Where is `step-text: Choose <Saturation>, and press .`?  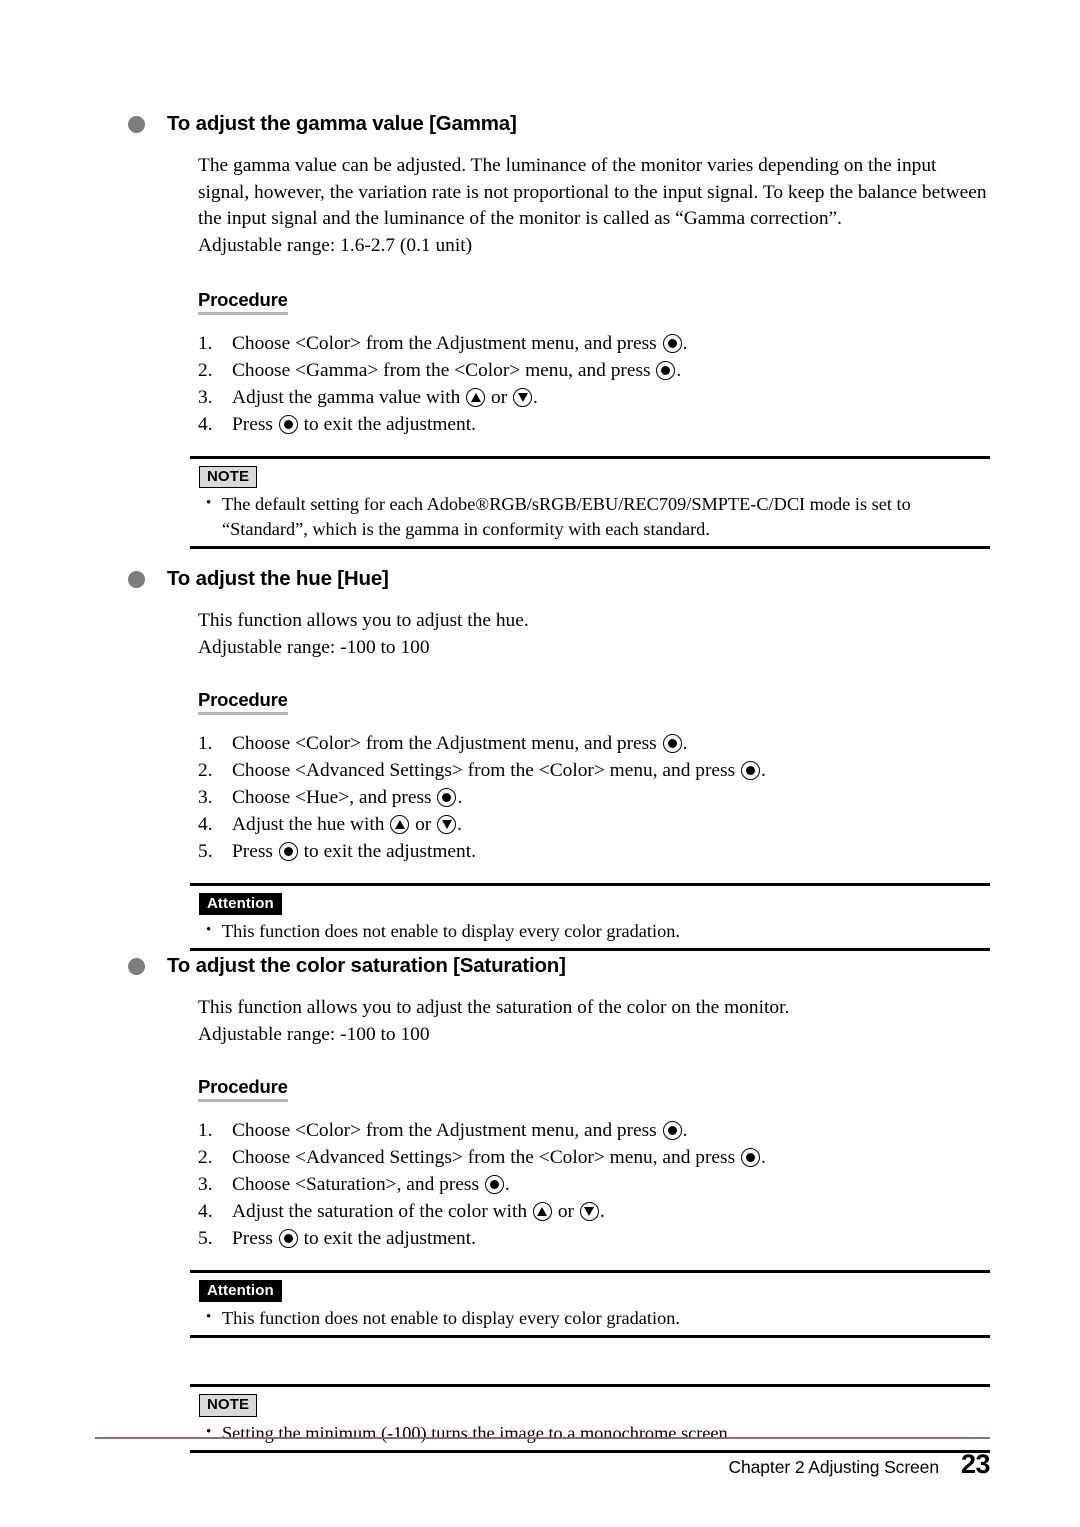
step-text: Choose <Saturation>, and press . is located at coordinates (371, 1184).